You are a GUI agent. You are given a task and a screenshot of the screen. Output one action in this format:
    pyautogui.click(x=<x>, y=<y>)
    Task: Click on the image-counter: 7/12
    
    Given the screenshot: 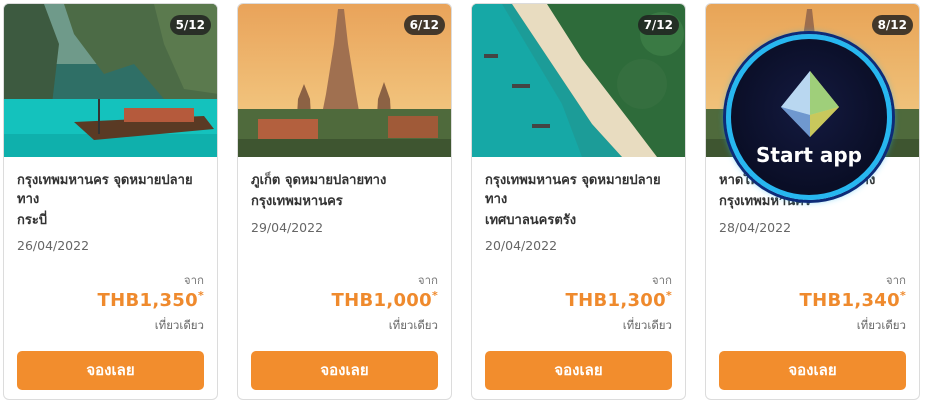 What is the action you would take?
    pyautogui.click(x=658, y=25)
    